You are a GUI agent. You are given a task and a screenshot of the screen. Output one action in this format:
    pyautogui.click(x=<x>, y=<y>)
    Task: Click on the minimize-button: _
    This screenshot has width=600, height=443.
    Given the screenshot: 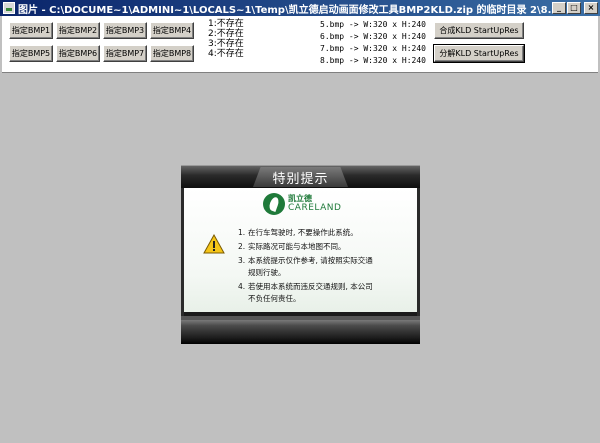 What is the action you would take?
    pyautogui.click(x=559, y=8)
    